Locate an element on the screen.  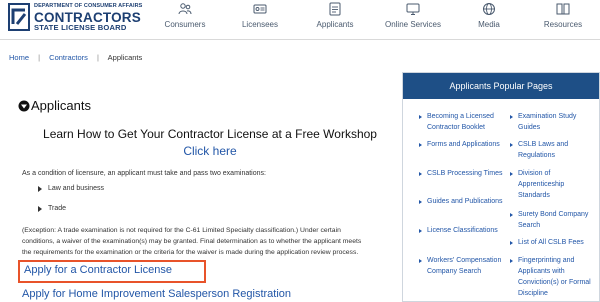
popular-pages-title: Applicants Popular Pages is located at coordinates (501, 86).